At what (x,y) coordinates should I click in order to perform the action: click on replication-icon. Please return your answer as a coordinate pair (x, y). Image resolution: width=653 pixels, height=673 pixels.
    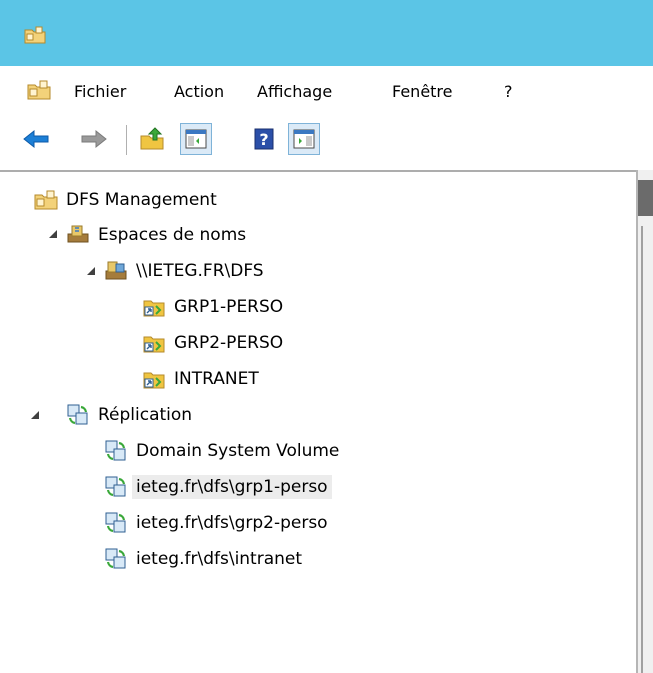
    Looking at the image, I should click on (78, 415).